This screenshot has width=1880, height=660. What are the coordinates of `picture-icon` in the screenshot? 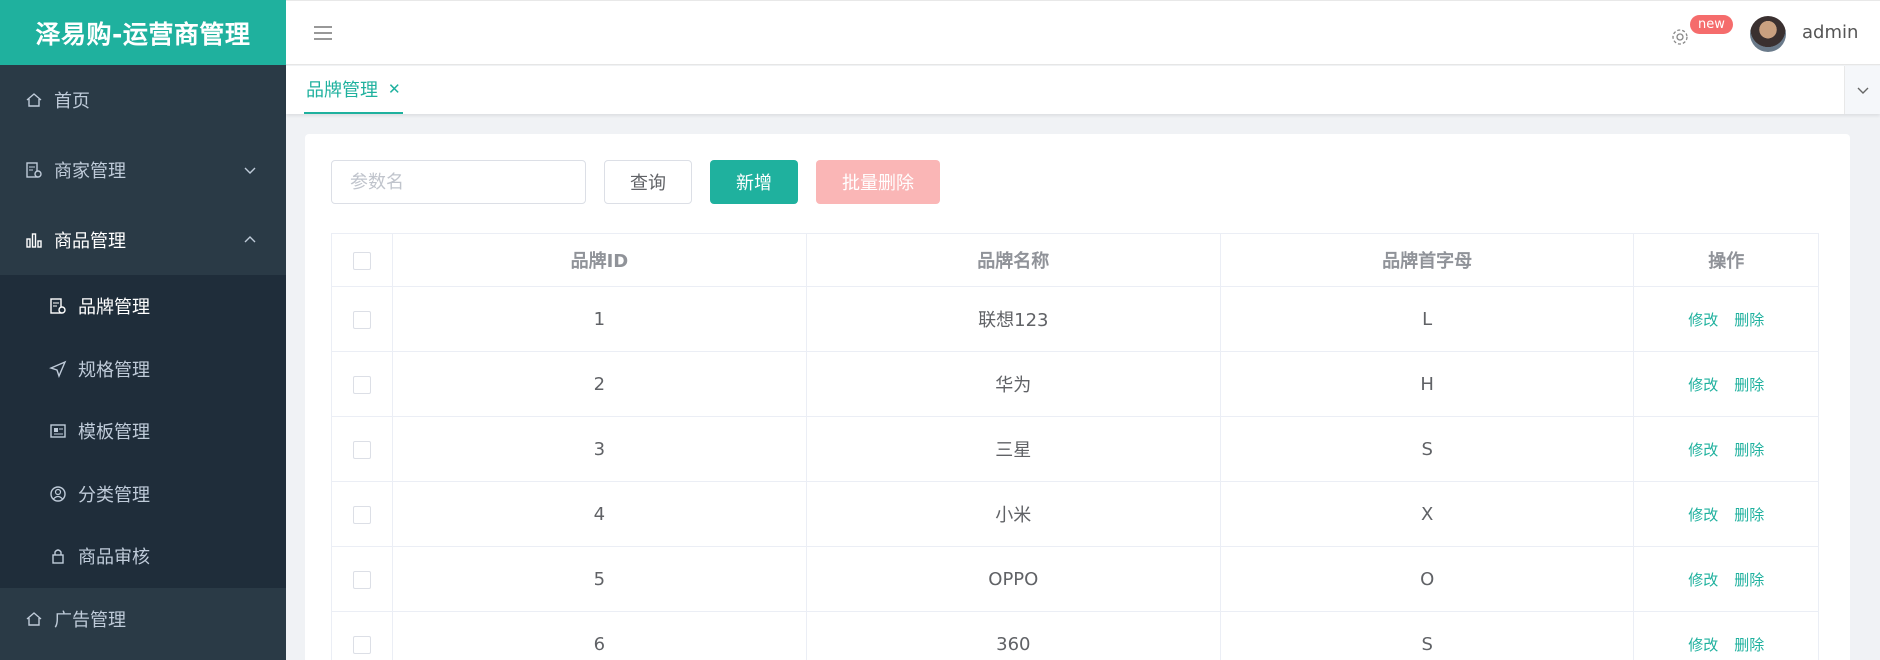 It's located at (58, 431).